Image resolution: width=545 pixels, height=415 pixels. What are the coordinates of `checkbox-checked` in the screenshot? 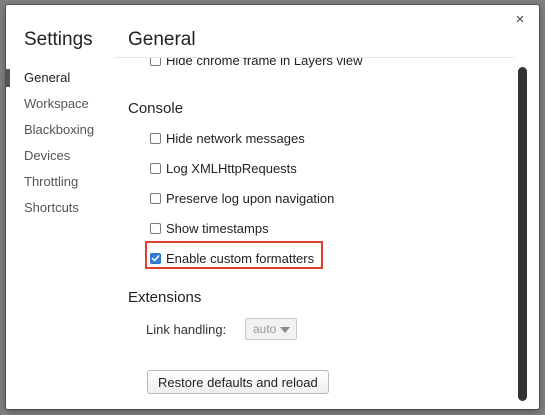 It's located at (155, 258).